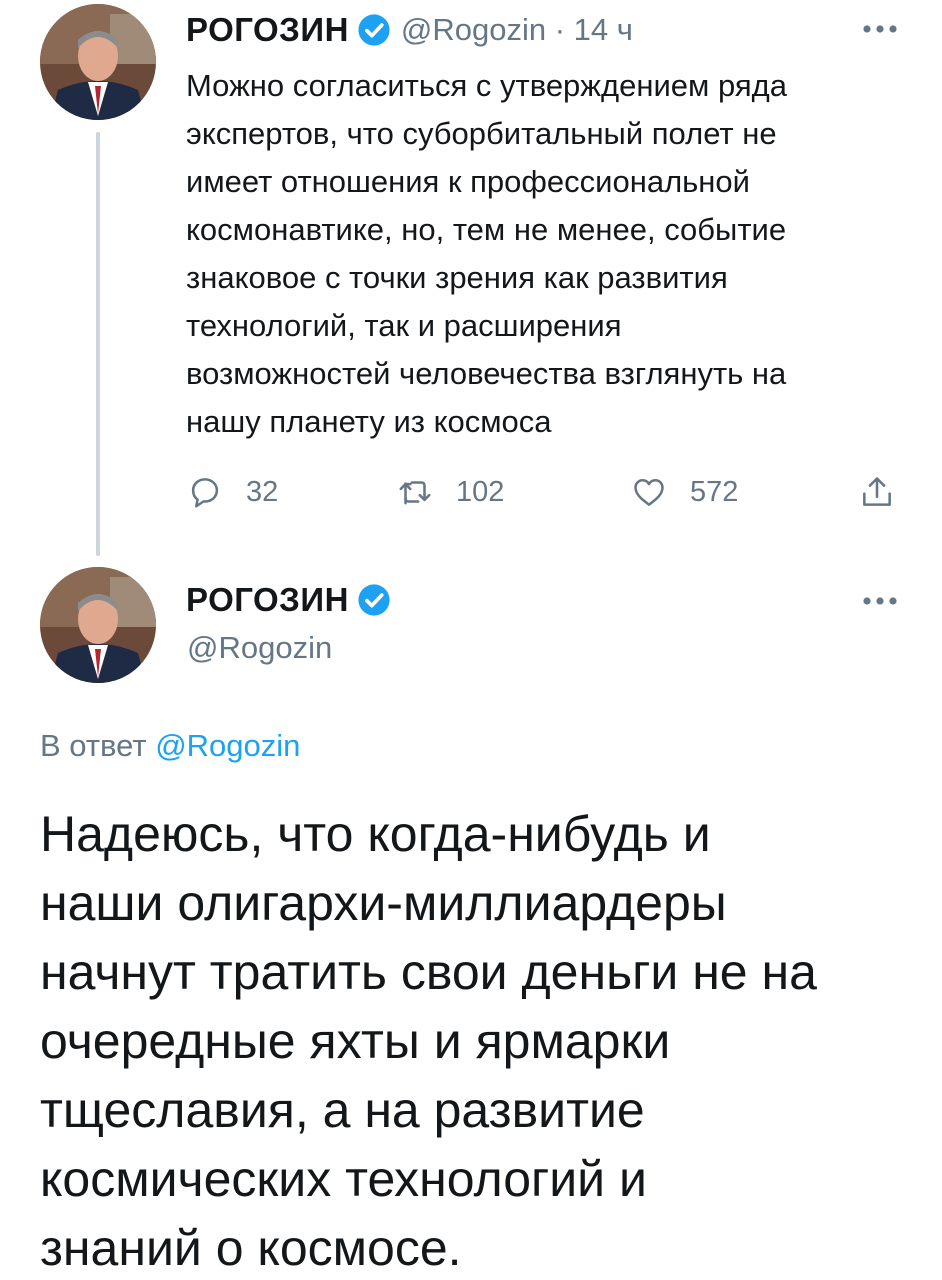 The image size is (942, 1280). I want to click on heart-icon, so click(649, 492).